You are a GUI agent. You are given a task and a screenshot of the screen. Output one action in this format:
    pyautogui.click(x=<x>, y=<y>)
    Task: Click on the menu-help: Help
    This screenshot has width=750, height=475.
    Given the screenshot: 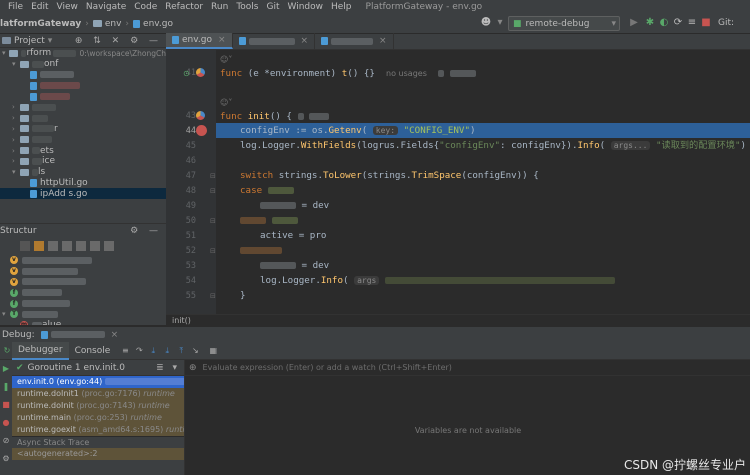 What is the action you would take?
    pyautogui.click(x=341, y=7)
    